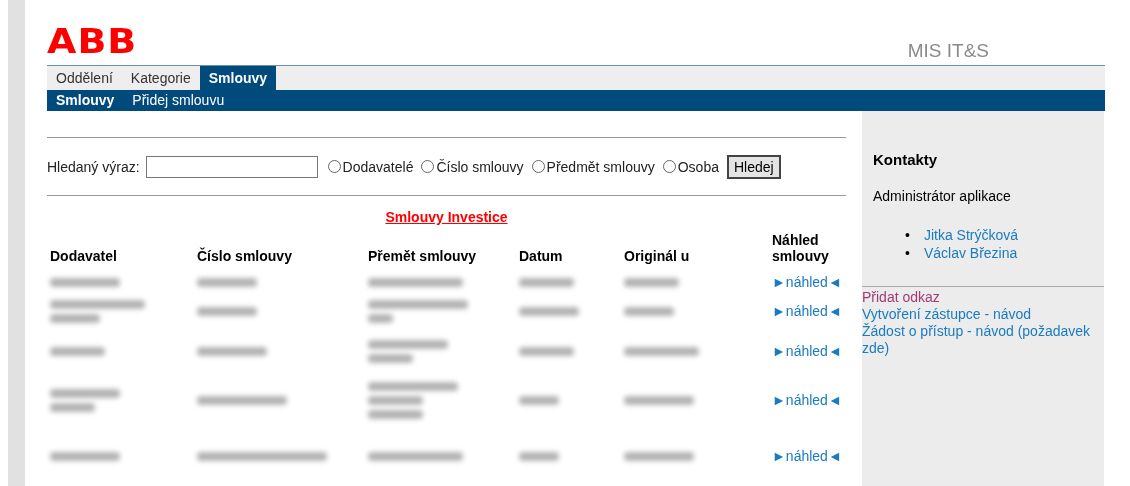 Image resolution: width=1130 pixels, height=486 pixels. Describe the element at coordinates (84, 77) in the screenshot. I see `nav-tab: Oddělení` at that location.